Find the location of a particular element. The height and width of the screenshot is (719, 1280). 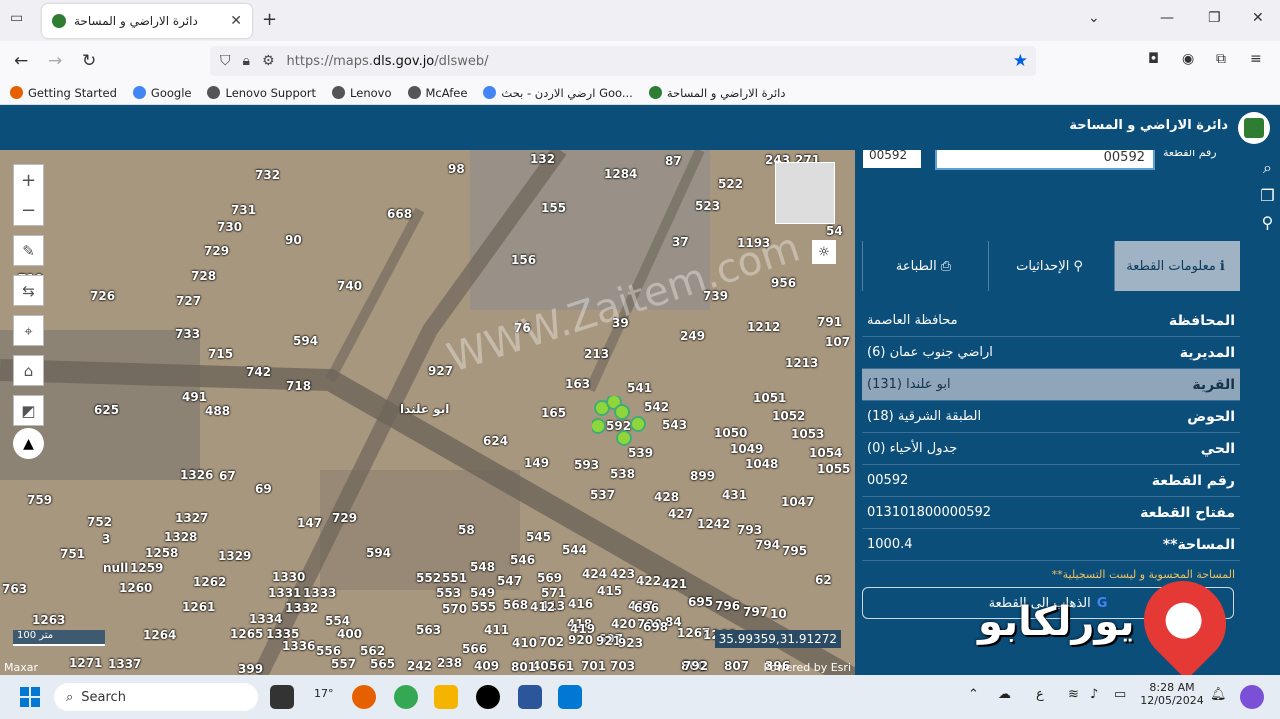

esri-attribution: Powered by Esri is located at coordinates (807, 667).